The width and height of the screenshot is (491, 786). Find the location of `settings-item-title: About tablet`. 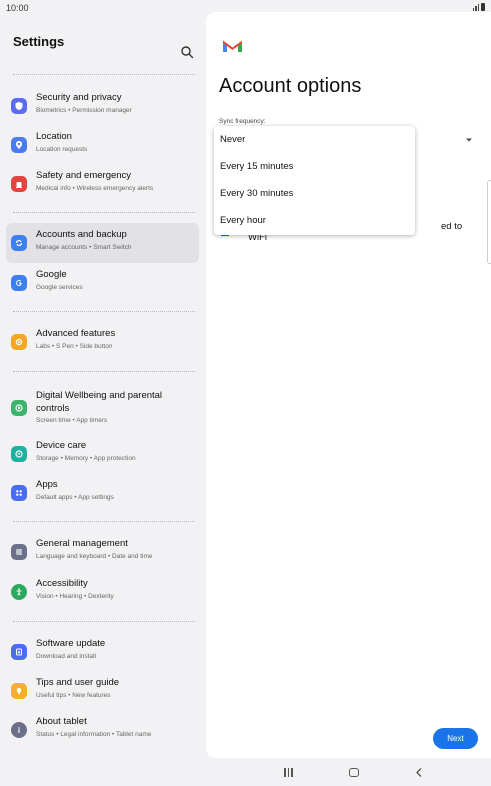

settings-item-title: About tablet is located at coordinates (61, 721).